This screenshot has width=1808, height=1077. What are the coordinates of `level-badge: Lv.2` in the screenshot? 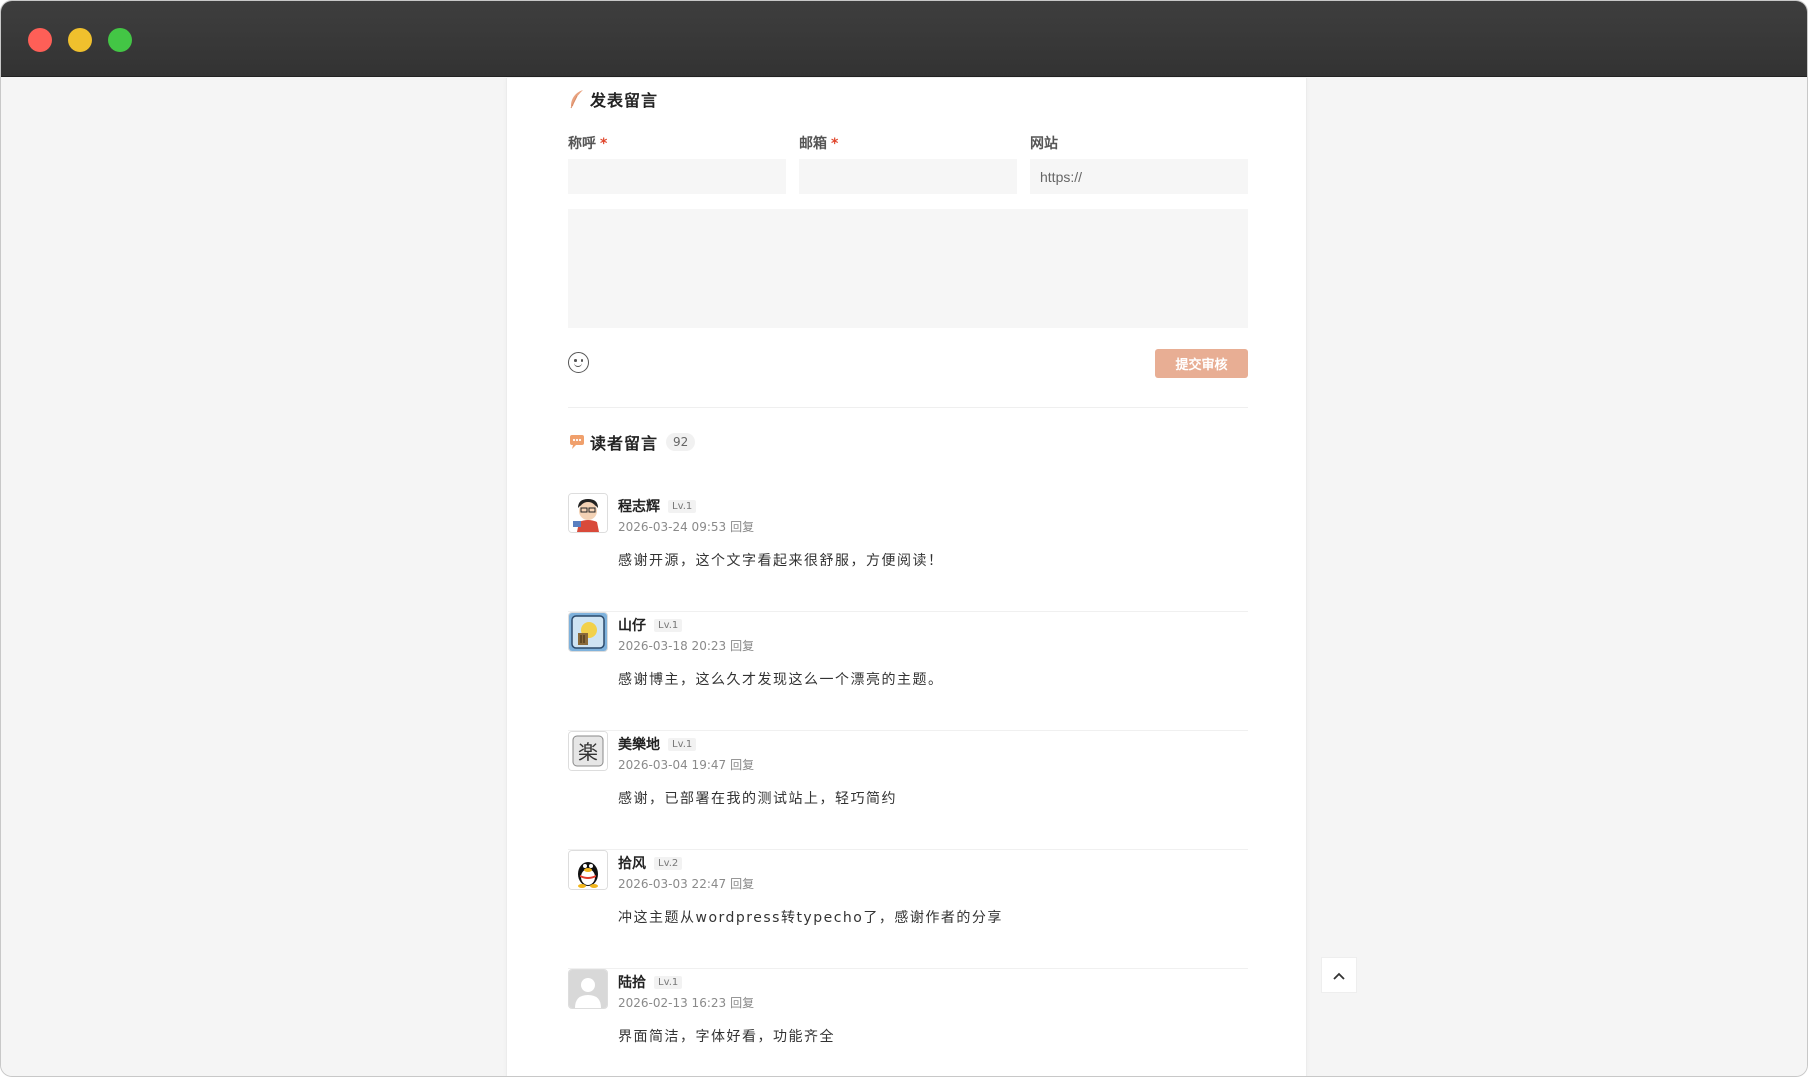 It's located at (668, 863).